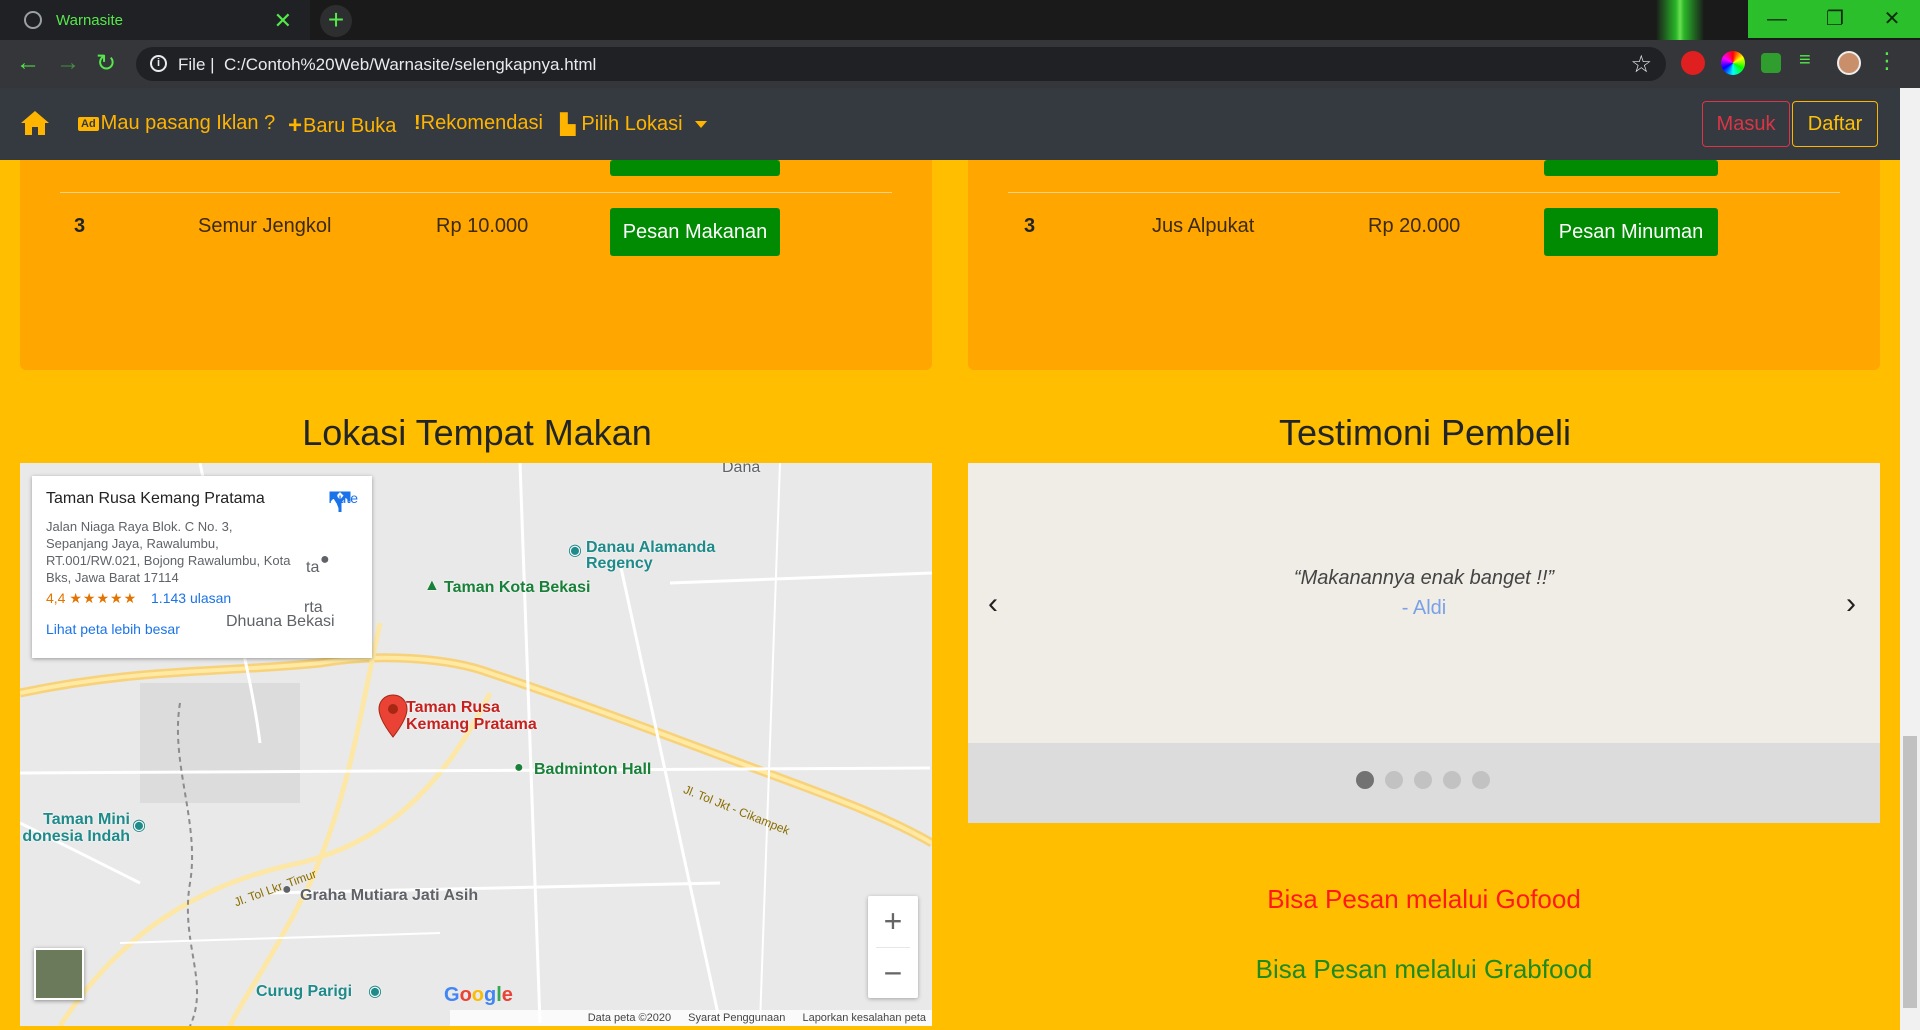 This screenshot has height=1030, width=1920. I want to click on new-tab-button: +, so click(336, 21).